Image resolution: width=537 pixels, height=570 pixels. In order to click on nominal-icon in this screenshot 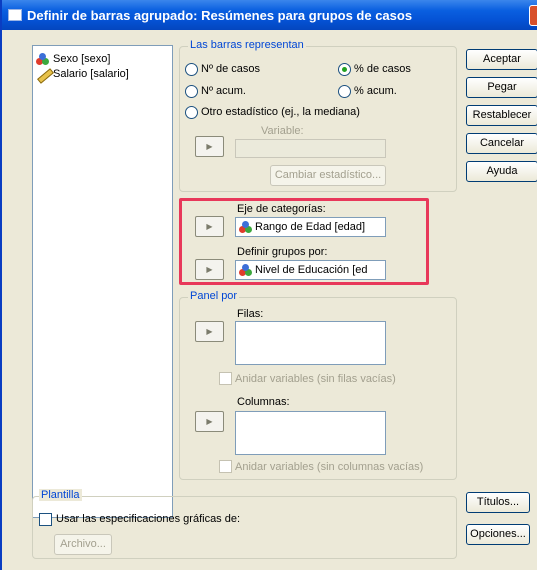, I will do `click(44, 59)`.